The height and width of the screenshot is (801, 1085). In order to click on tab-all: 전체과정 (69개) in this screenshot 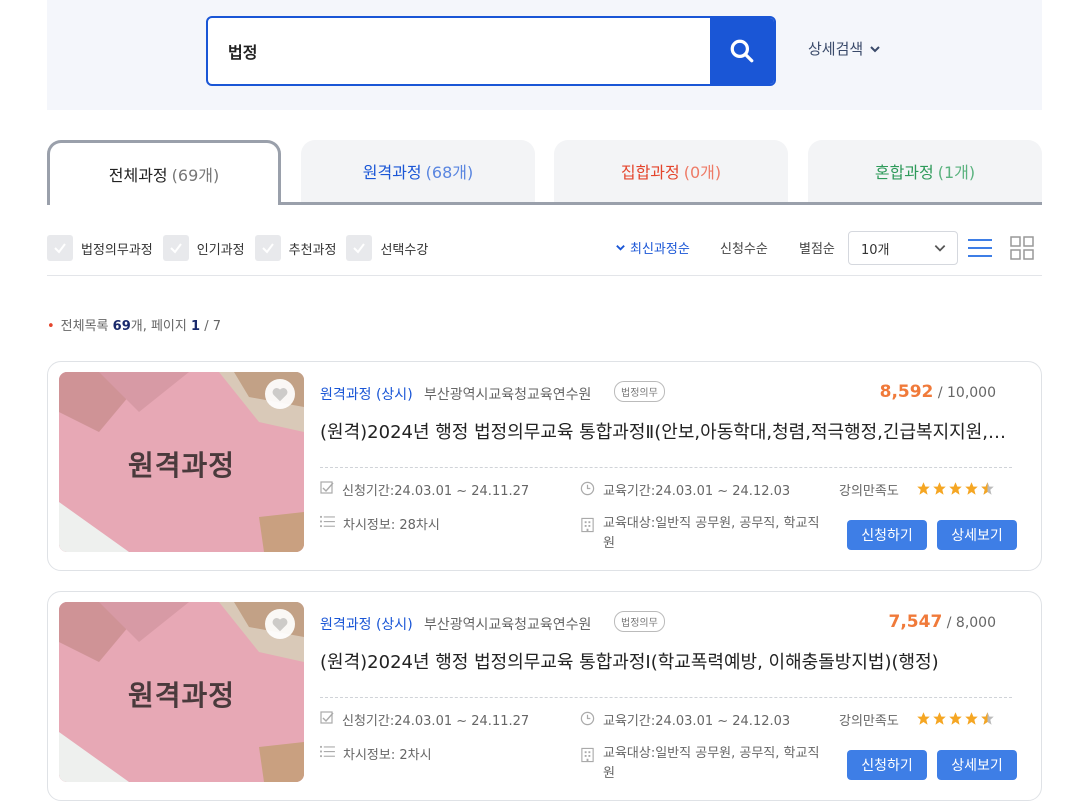, I will do `click(164, 172)`.